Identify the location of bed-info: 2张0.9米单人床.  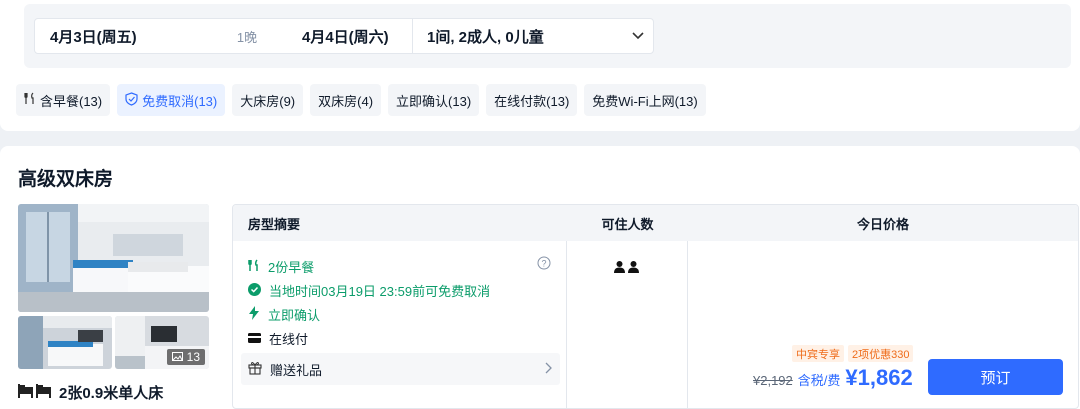
(90, 392).